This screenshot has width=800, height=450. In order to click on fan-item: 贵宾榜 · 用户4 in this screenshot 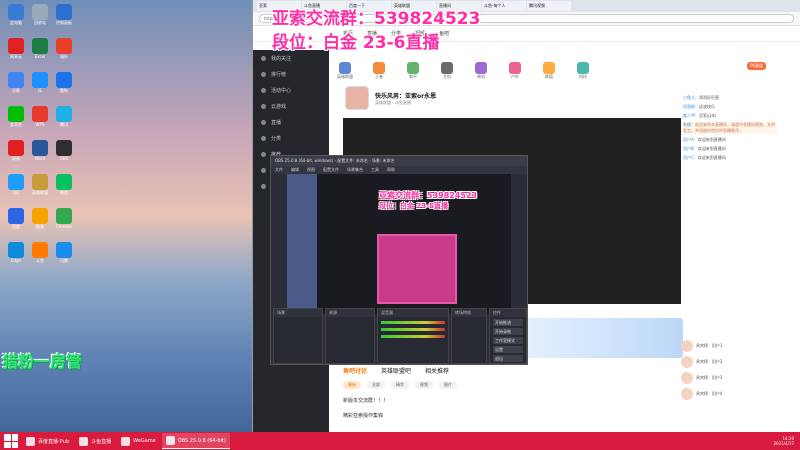, I will do `click(733, 394)`.